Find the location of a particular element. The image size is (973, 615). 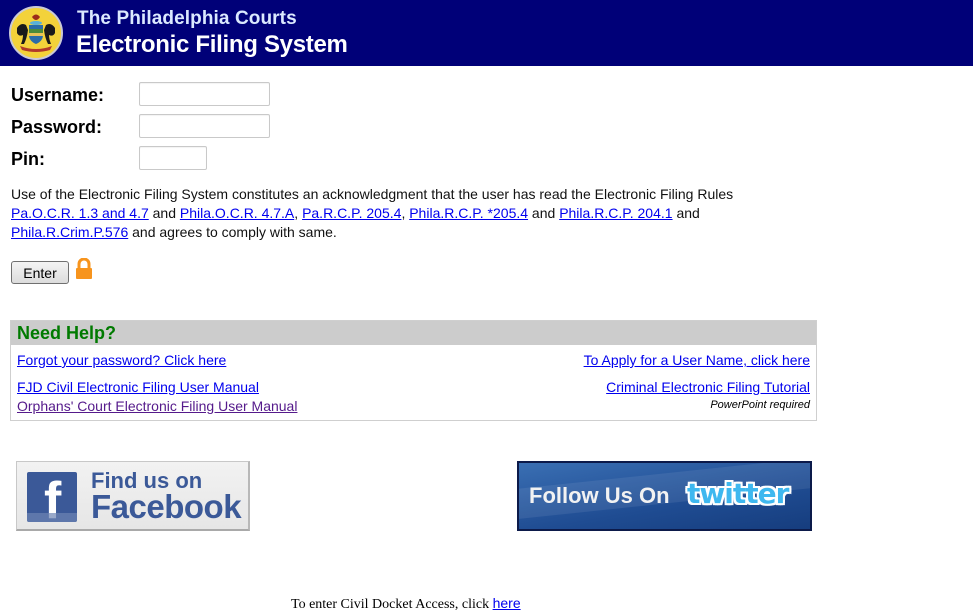

header-subtitle: The Philadelphia Courts is located at coordinates (187, 18).